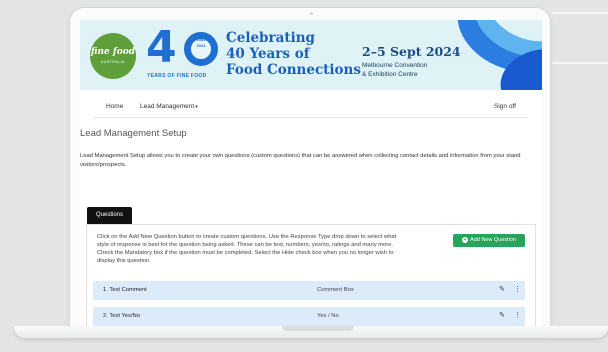 This screenshot has width=608, height=352. What do you see at coordinates (309, 290) in the screenshot?
I see `question-row: 1. Test Comment Comment Box ✎ ⋮` at bounding box center [309, 290].